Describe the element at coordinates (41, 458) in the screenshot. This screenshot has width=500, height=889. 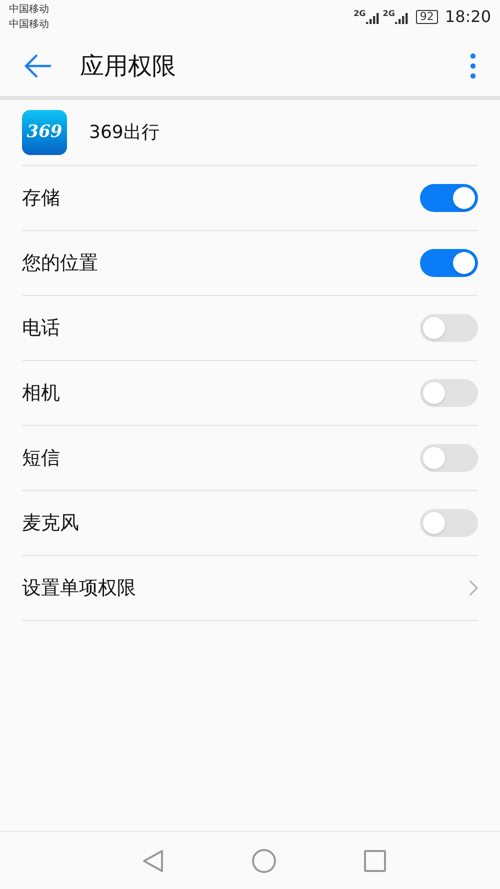
I see `permission-label: 短信` at that location.